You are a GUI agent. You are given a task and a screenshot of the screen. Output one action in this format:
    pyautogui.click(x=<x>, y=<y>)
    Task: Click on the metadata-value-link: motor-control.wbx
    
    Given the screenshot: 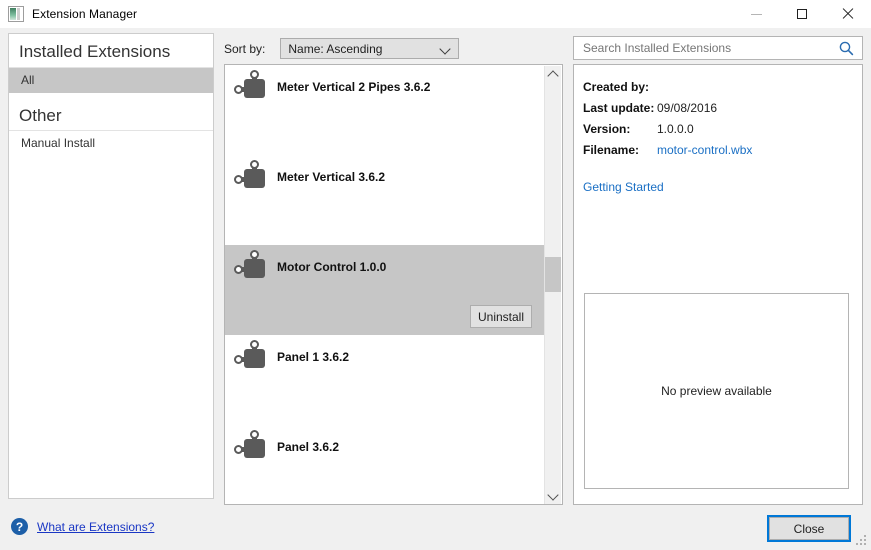 What is the action you would take?
    pyautogui.click(x=704, y=150)
    